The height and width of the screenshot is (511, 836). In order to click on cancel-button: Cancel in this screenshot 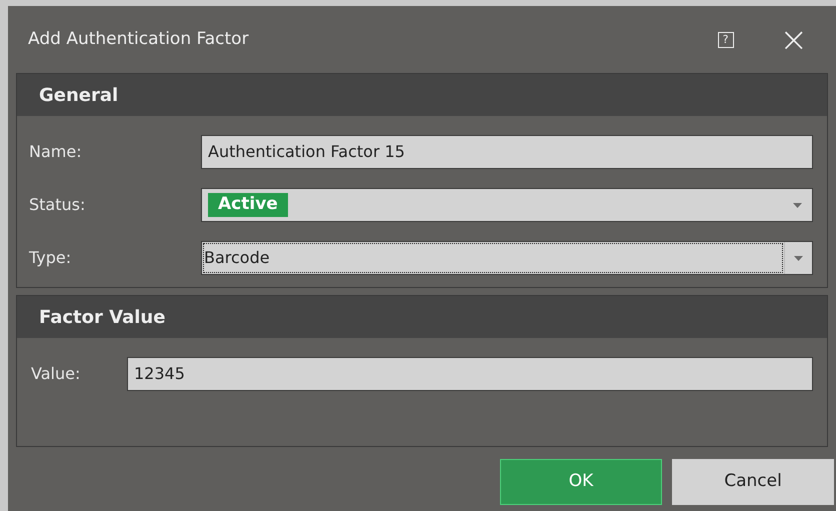, I will do `click(753, 482)`.